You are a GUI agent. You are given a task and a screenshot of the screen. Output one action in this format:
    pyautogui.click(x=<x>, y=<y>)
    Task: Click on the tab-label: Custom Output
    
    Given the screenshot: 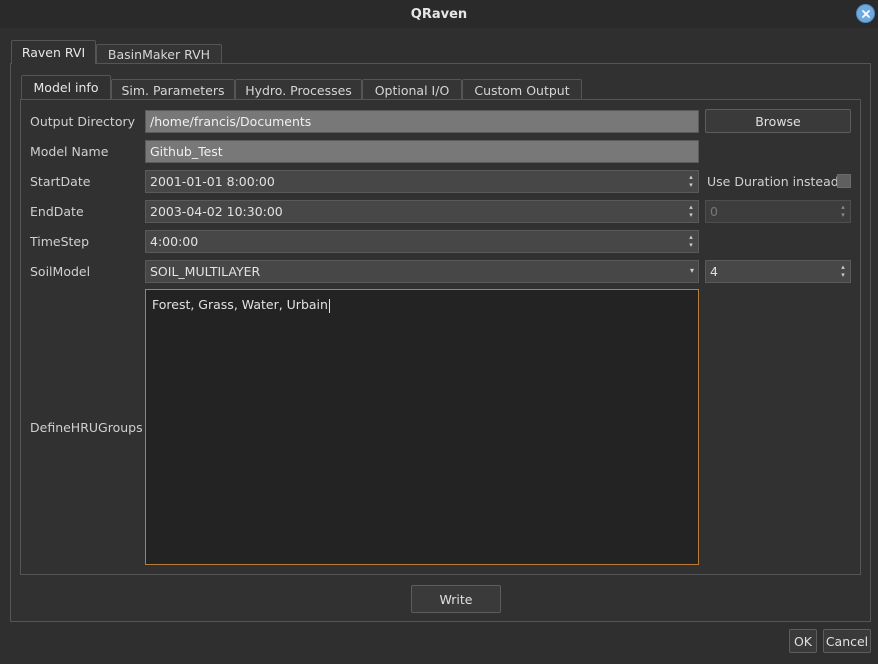 What is the action you would take?
    pyautogui.click(x=522, y=90)
    